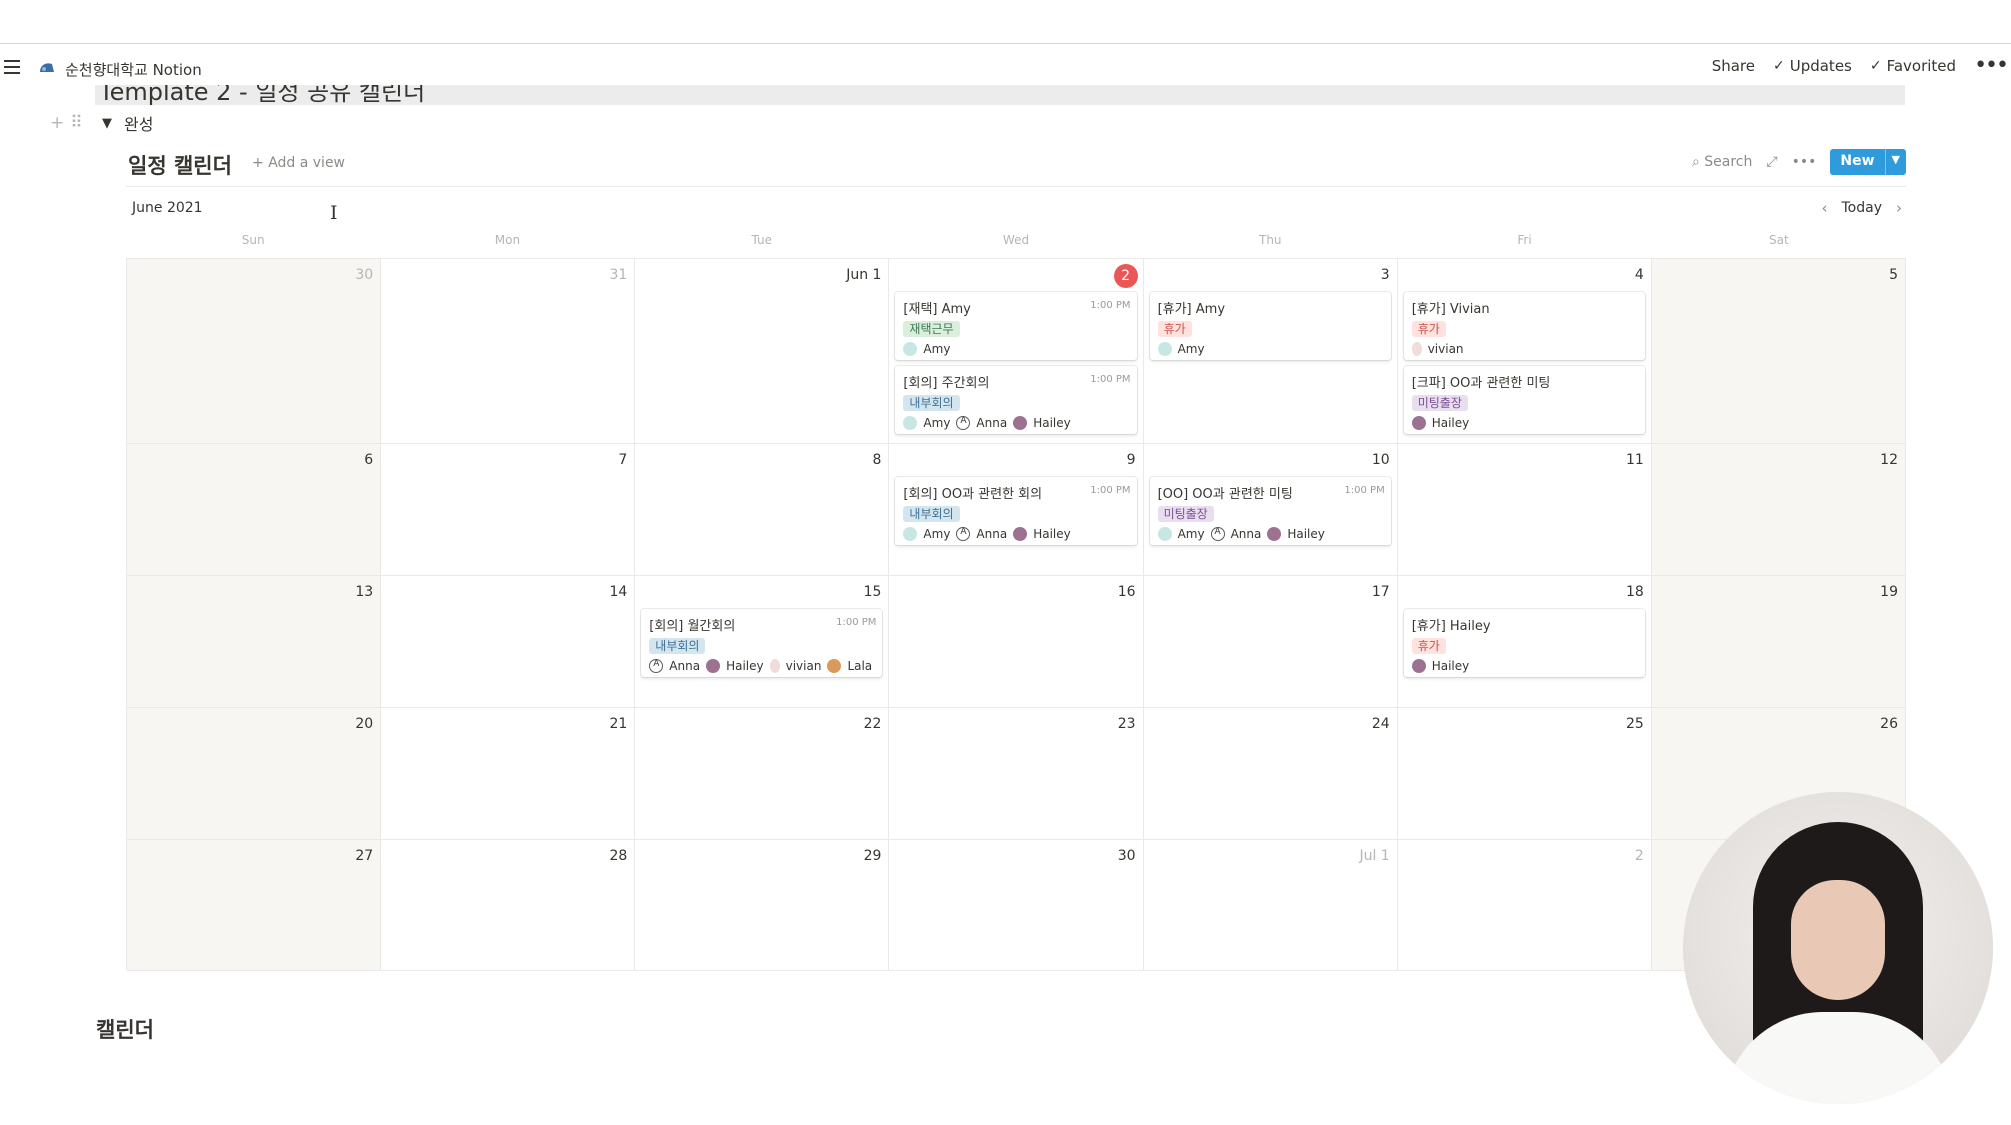 The width and height of the screenshot is (2011, 1125). I want to click on calendar-day: 29, so click(762, 905).